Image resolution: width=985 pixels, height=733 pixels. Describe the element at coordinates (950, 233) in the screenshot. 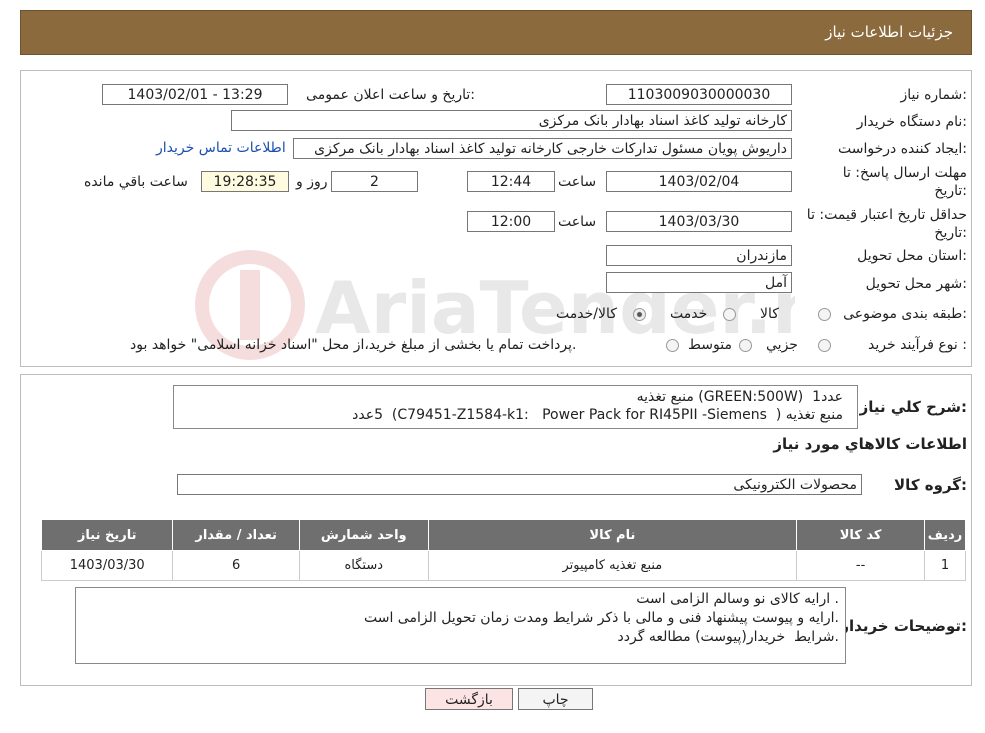

I see `validity-label-2: تاریخ:` at that location.